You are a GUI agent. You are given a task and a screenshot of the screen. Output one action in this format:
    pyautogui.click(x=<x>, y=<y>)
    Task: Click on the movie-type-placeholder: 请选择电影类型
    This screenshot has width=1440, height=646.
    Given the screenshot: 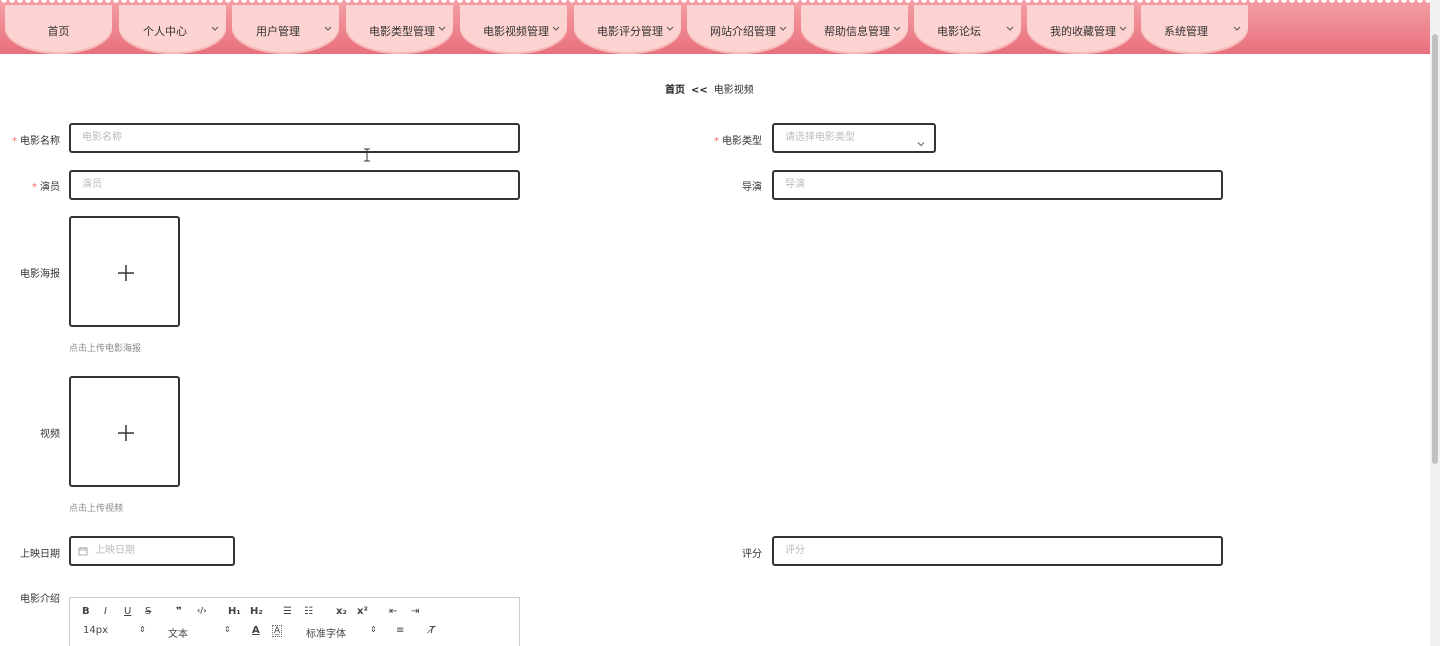 What is the action you would take?
    pyautogui.click(x=820, y=137)
    